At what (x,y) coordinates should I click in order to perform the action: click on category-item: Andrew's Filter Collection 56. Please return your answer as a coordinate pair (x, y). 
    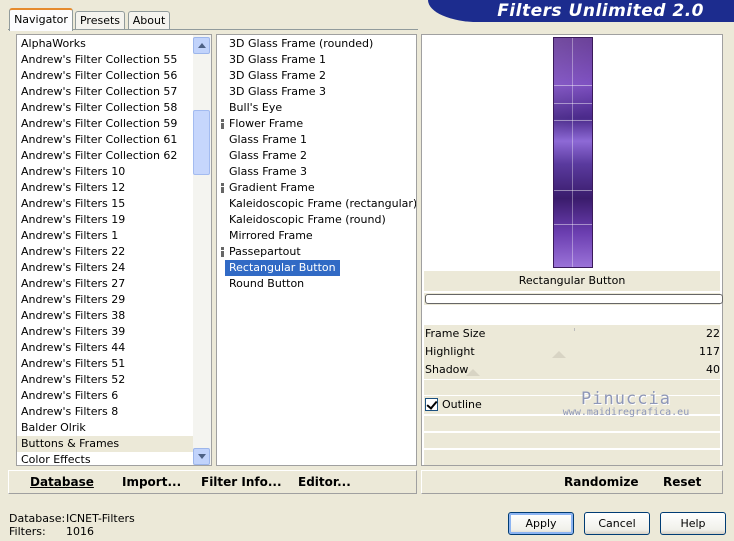
    Looking at the image, I should click on (105, 76).